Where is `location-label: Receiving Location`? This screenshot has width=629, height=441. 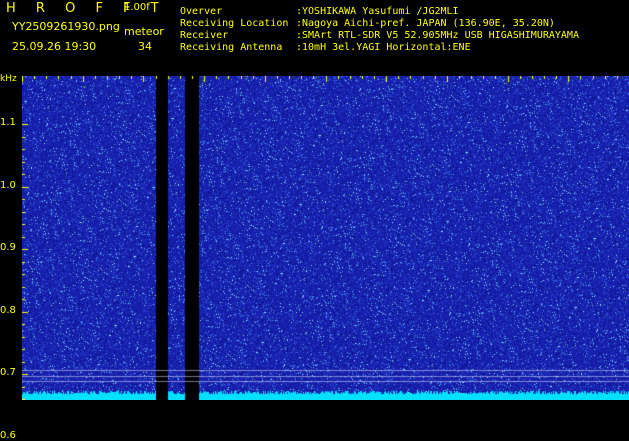
location-label: Receiving Location is located at coordinates (234, 23).